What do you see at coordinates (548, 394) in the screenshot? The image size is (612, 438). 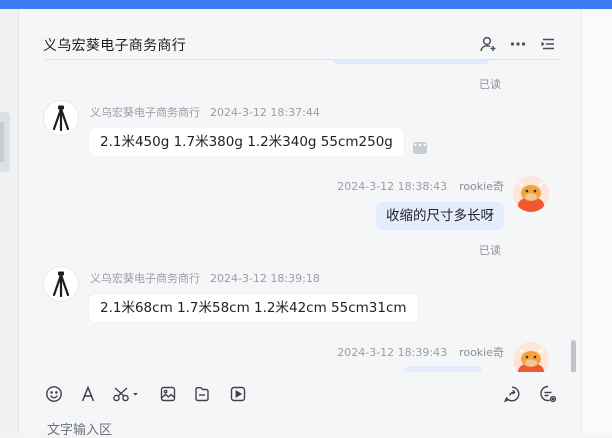 I see `chat-settings-icon` at bounding box center [548, 394].